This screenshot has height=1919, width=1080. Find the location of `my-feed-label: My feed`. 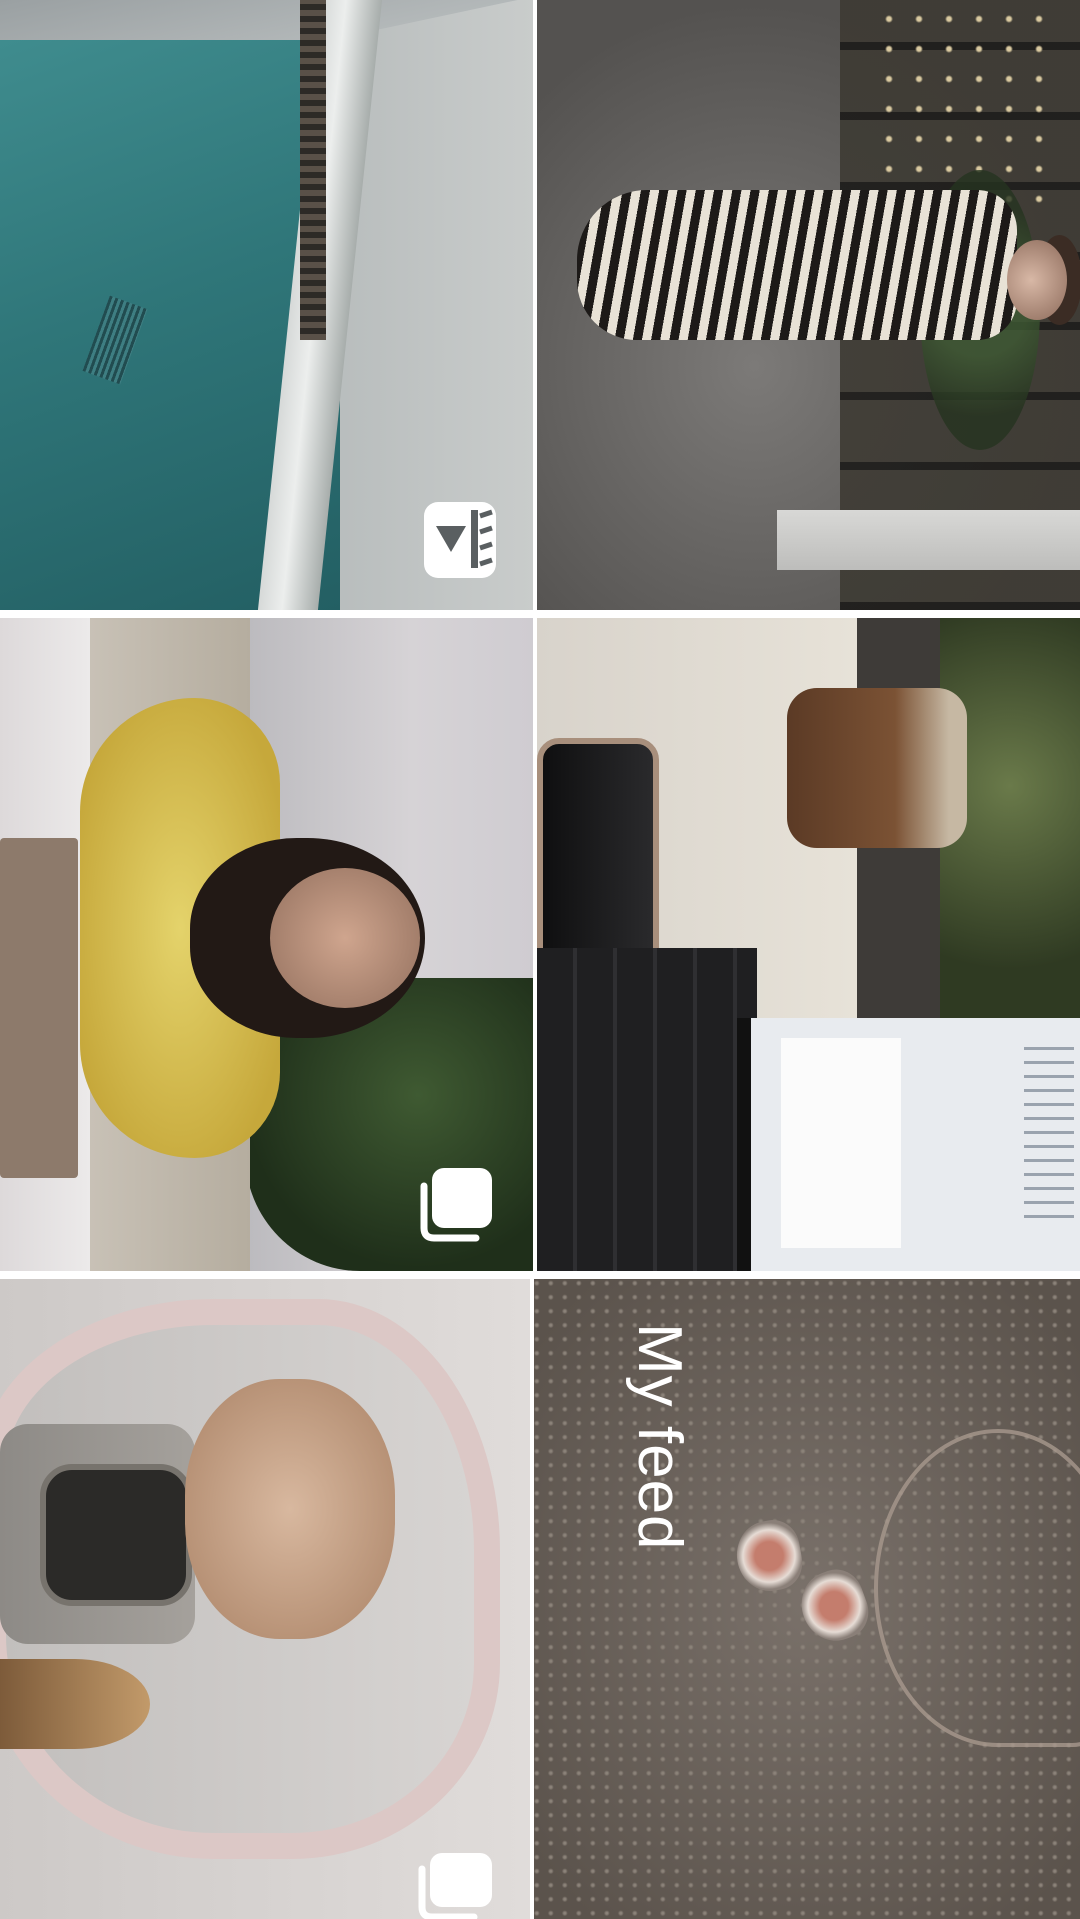

my-feed-label: My feed is located at coordinates (659, 1437).